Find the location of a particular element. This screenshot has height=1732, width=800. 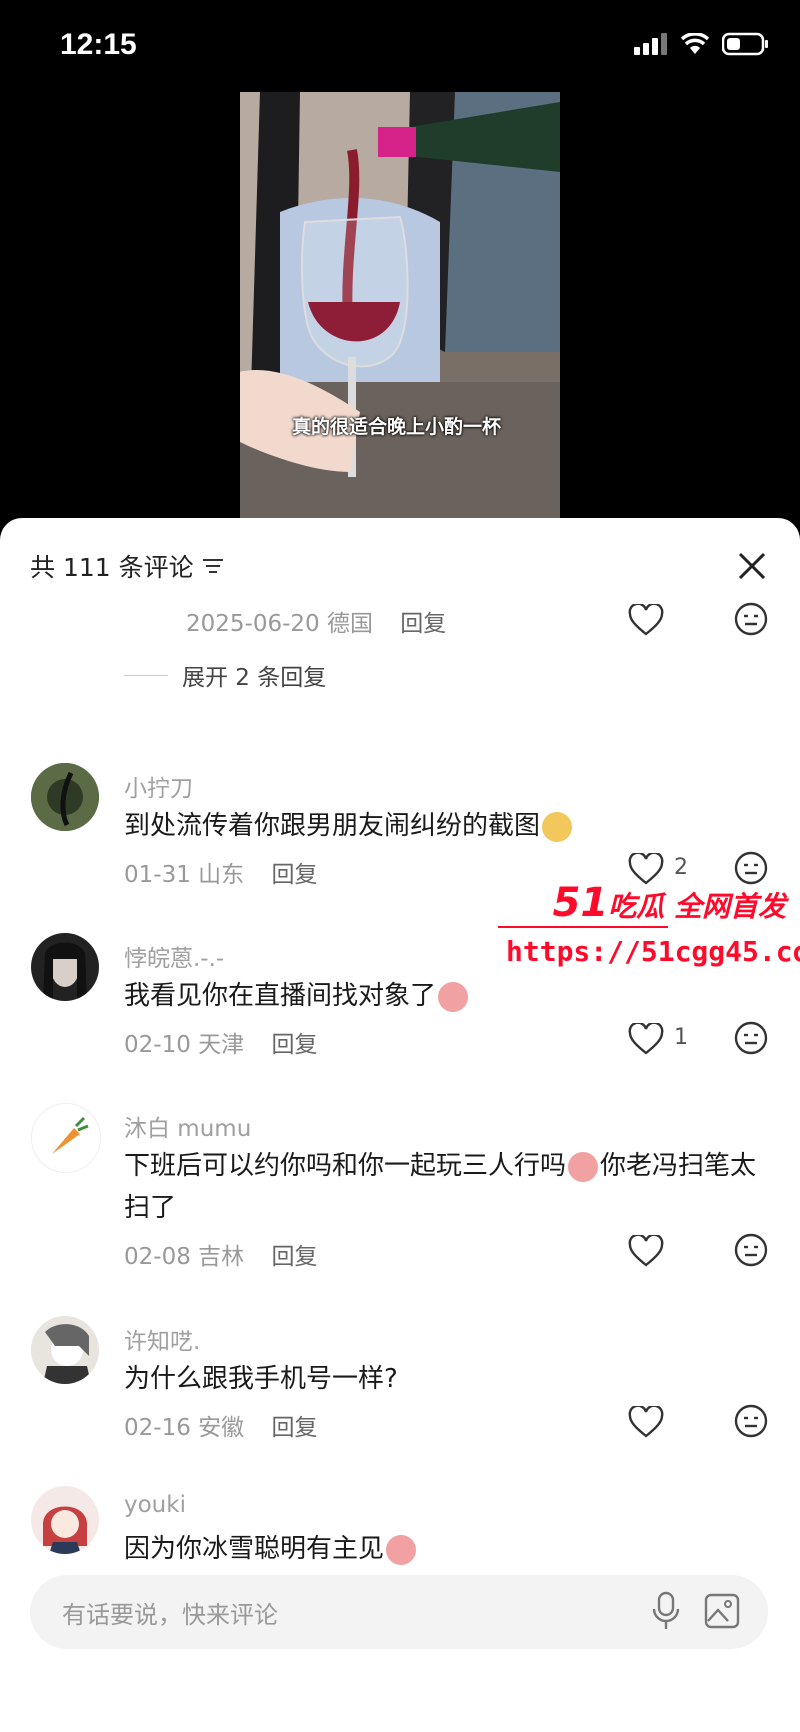

video-frame-image is located at coordinates (400, 306).